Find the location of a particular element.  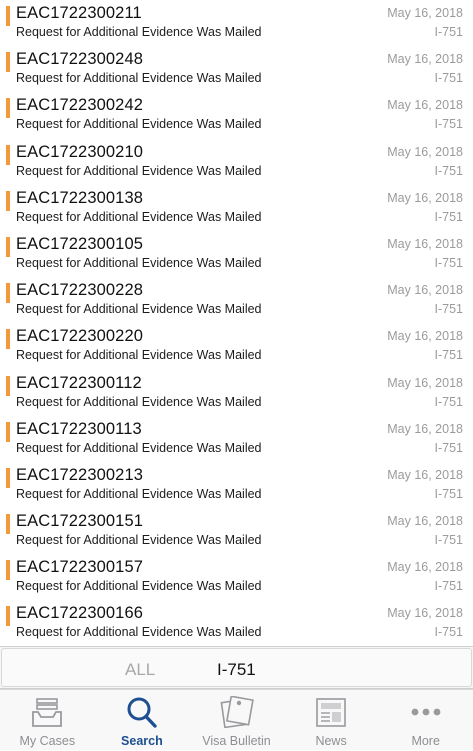

filter-option-all: ALL is located at coordinates (140, 670).